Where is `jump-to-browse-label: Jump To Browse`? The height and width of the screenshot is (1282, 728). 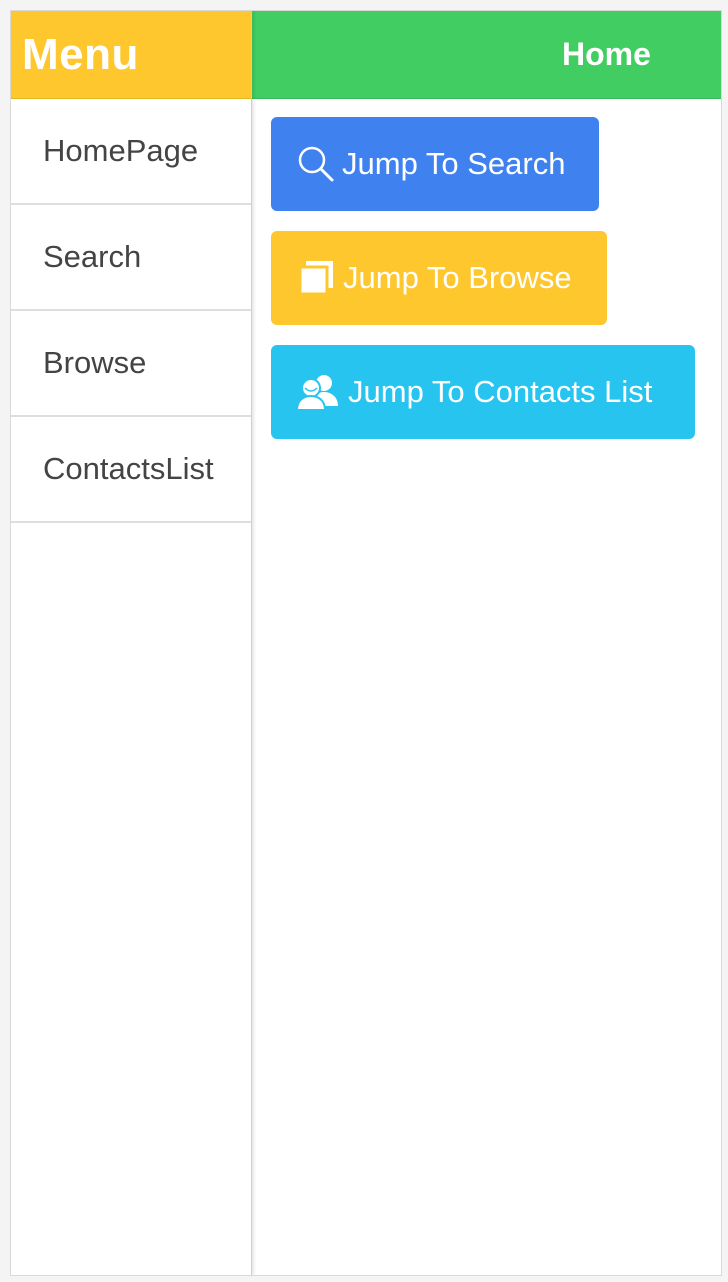
jump-to-browse-label: Jump To Browse is located at coordinates (457, 277).